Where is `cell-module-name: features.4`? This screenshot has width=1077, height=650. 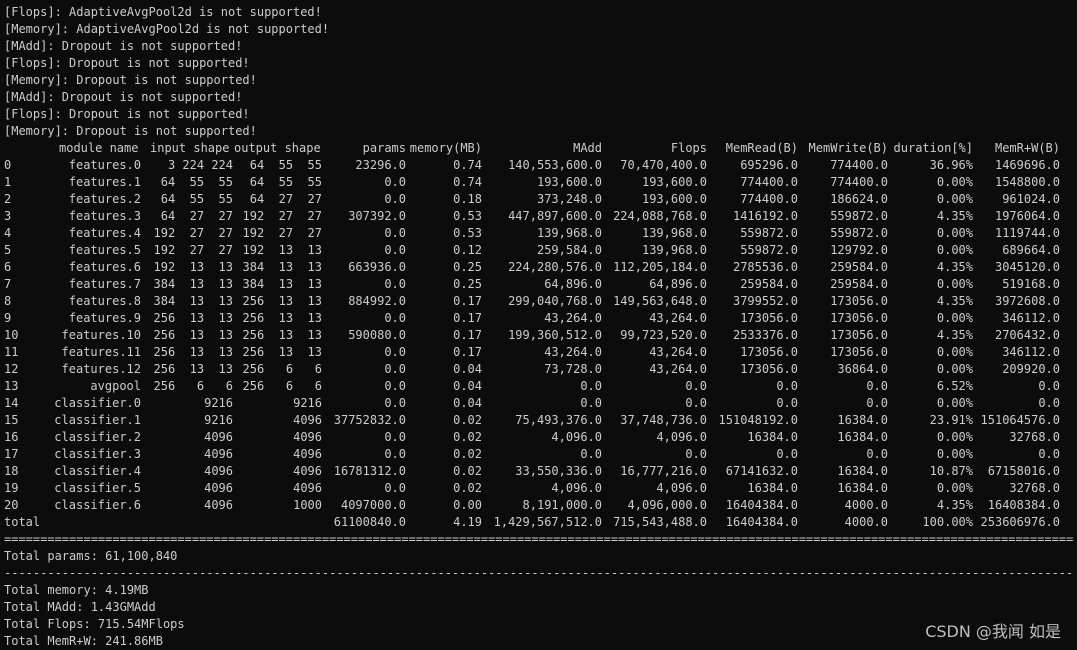
cell-module-name: features.4 is located at coordinates (104, 233).